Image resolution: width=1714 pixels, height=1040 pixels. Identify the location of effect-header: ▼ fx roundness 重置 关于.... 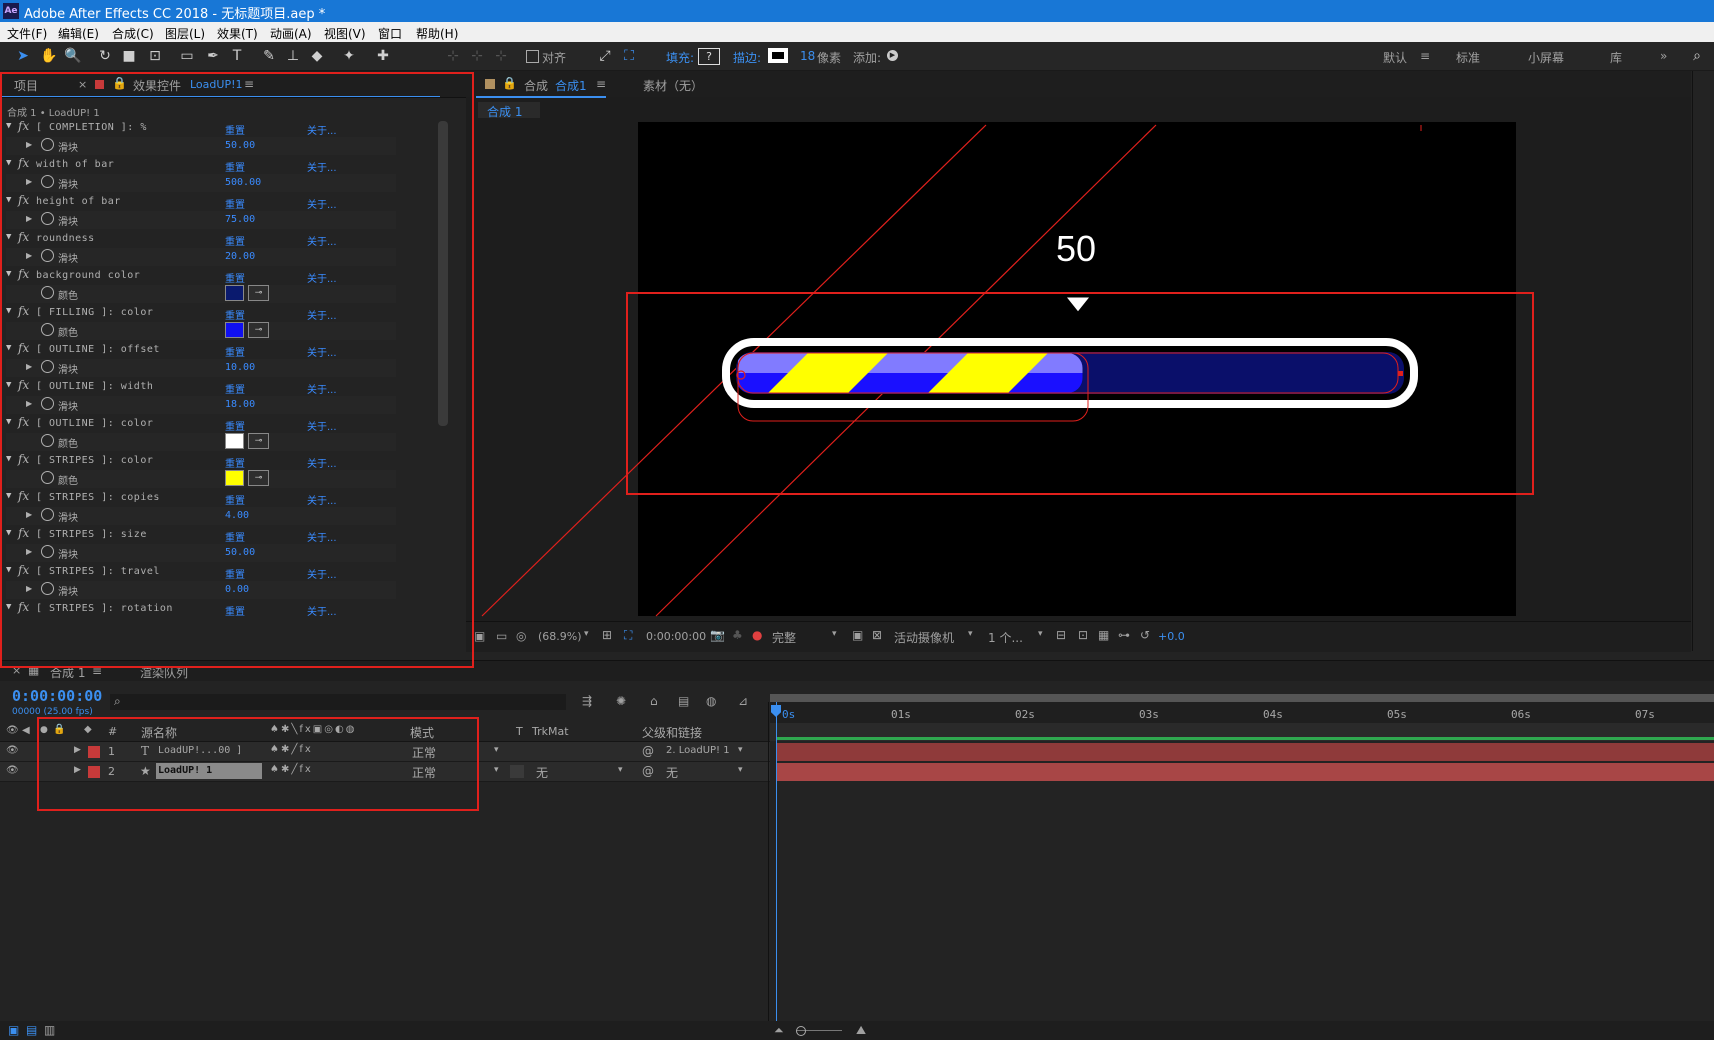
(201, 239).